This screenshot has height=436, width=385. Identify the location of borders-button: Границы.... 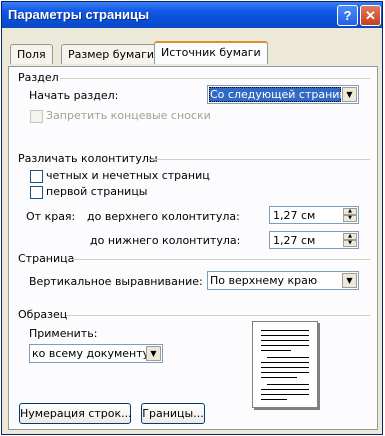
(173, 413).